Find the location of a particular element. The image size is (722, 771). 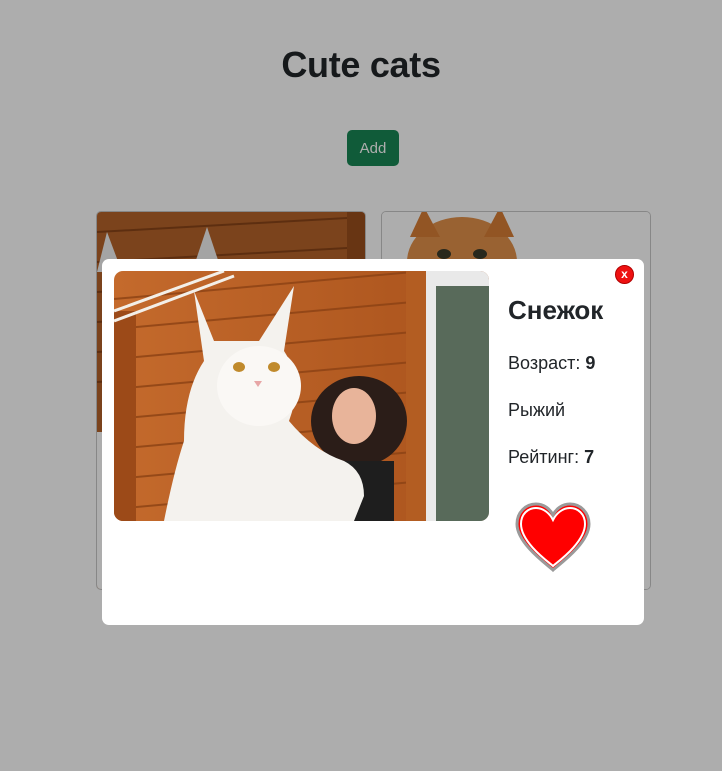

cat-rating: Рейтинг: 7 is located at coordinates (551, 457).